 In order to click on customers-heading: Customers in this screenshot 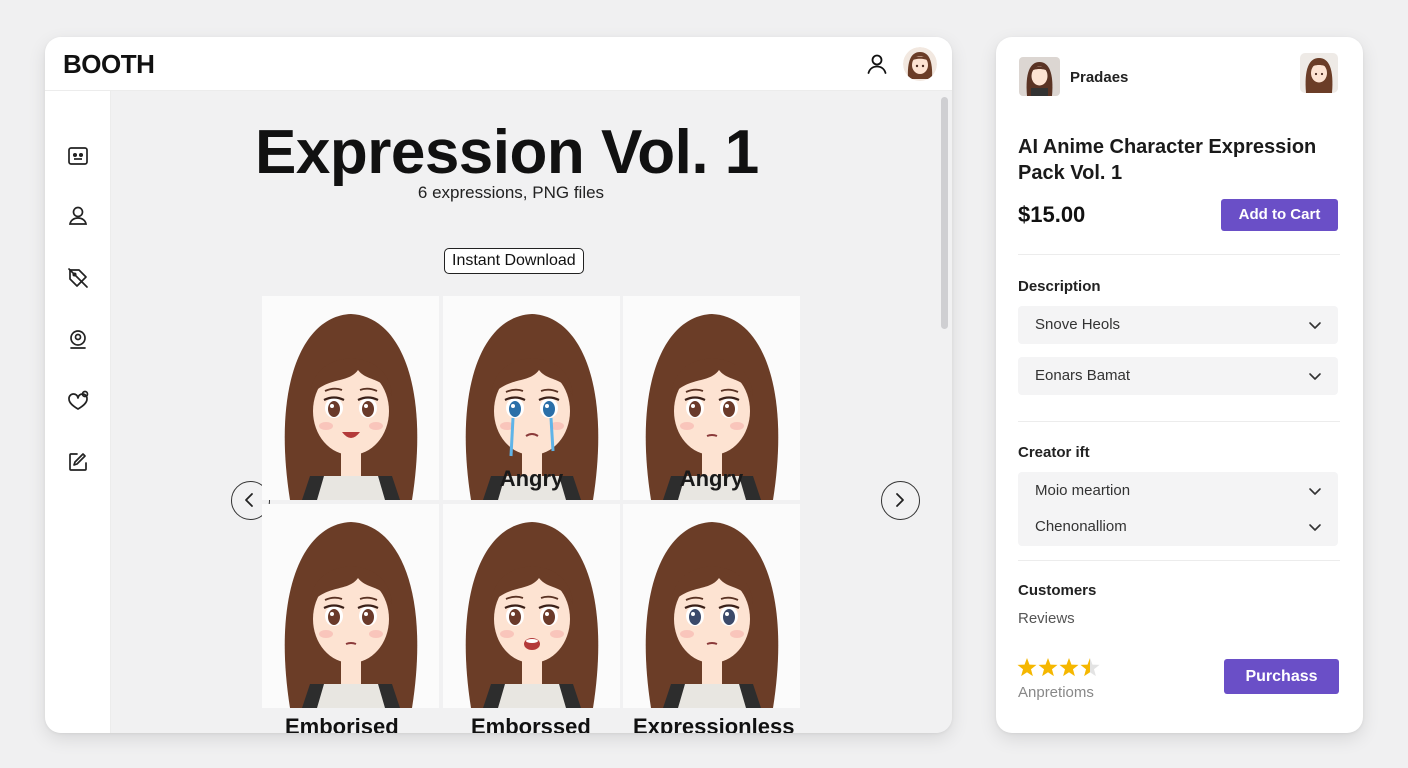, I will do `click(1057, 590)`.